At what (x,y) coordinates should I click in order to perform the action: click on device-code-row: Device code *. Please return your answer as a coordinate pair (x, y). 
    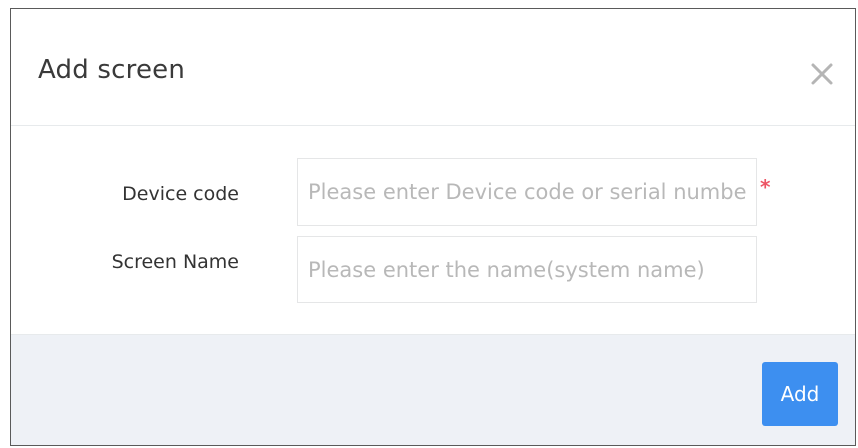
    Looking at the image, I should click on (433, 192).